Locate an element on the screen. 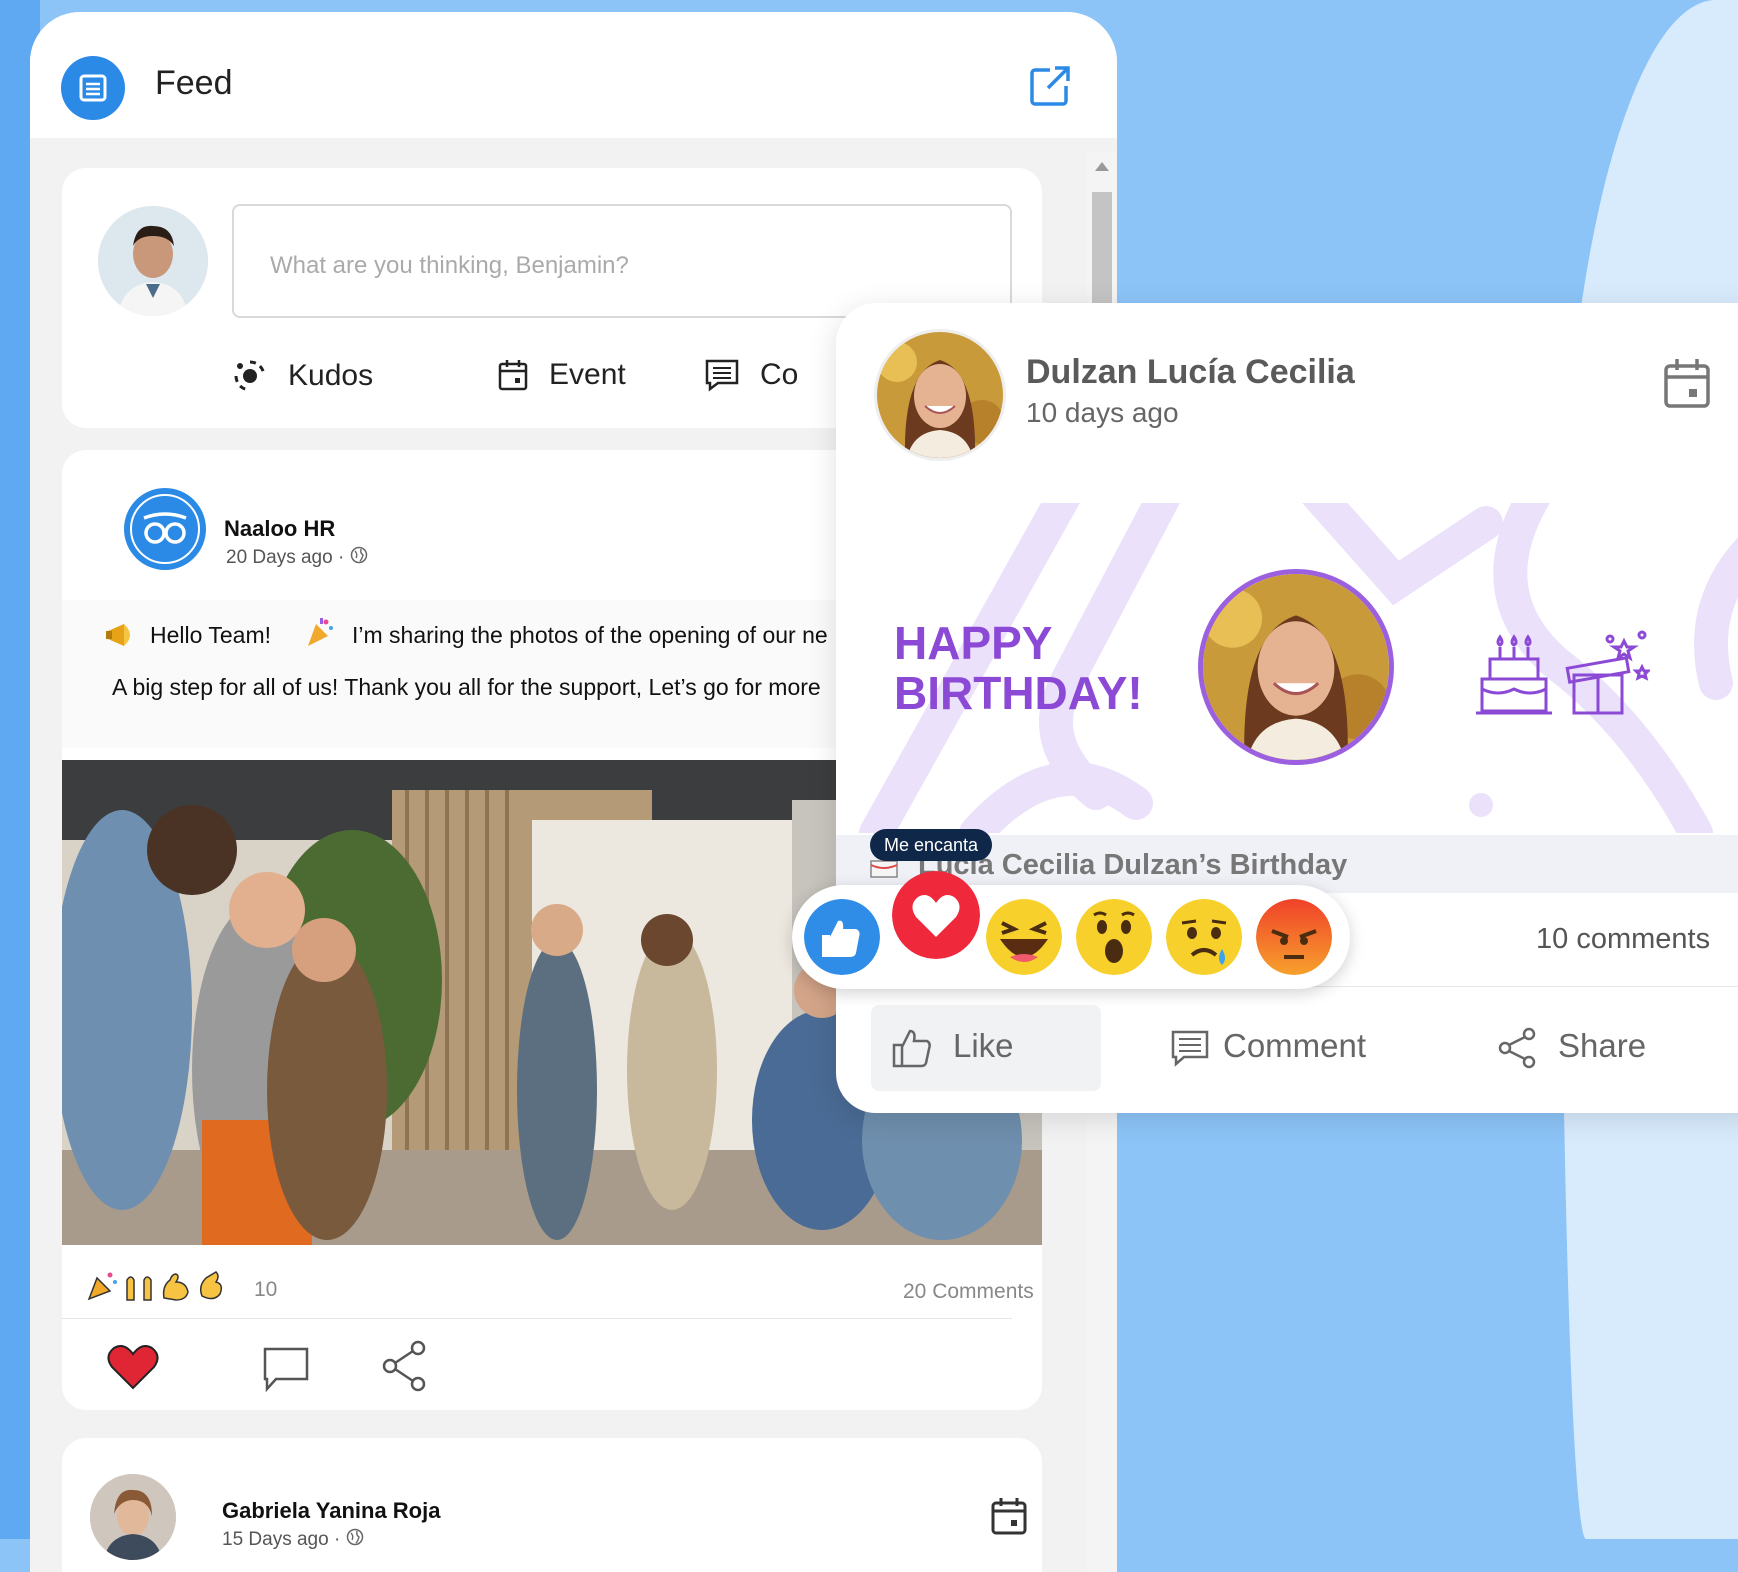 The height and width of the screenshot is (1572, 1738). kudos-label: Kudos is located at coordinates (331, 375).